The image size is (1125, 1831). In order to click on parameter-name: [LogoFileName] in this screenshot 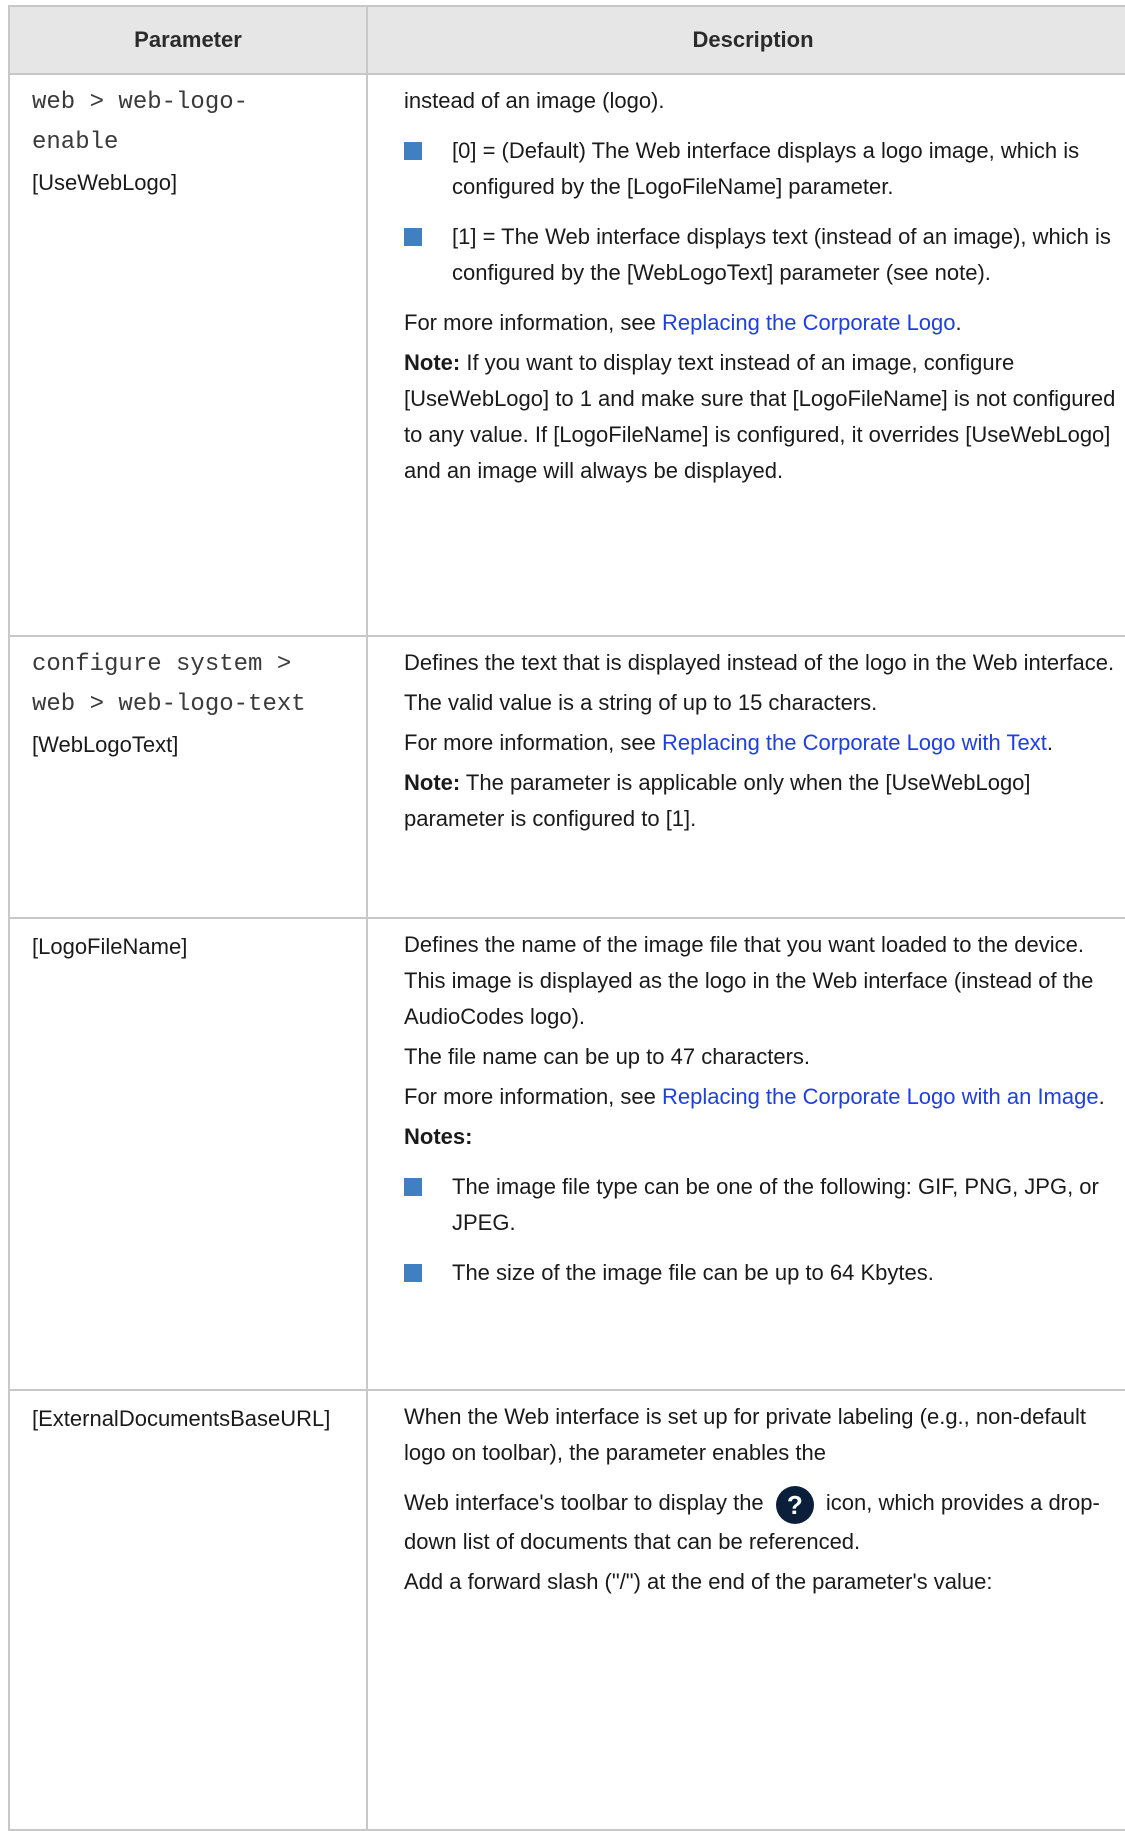, I will do `click(110, 946)`.